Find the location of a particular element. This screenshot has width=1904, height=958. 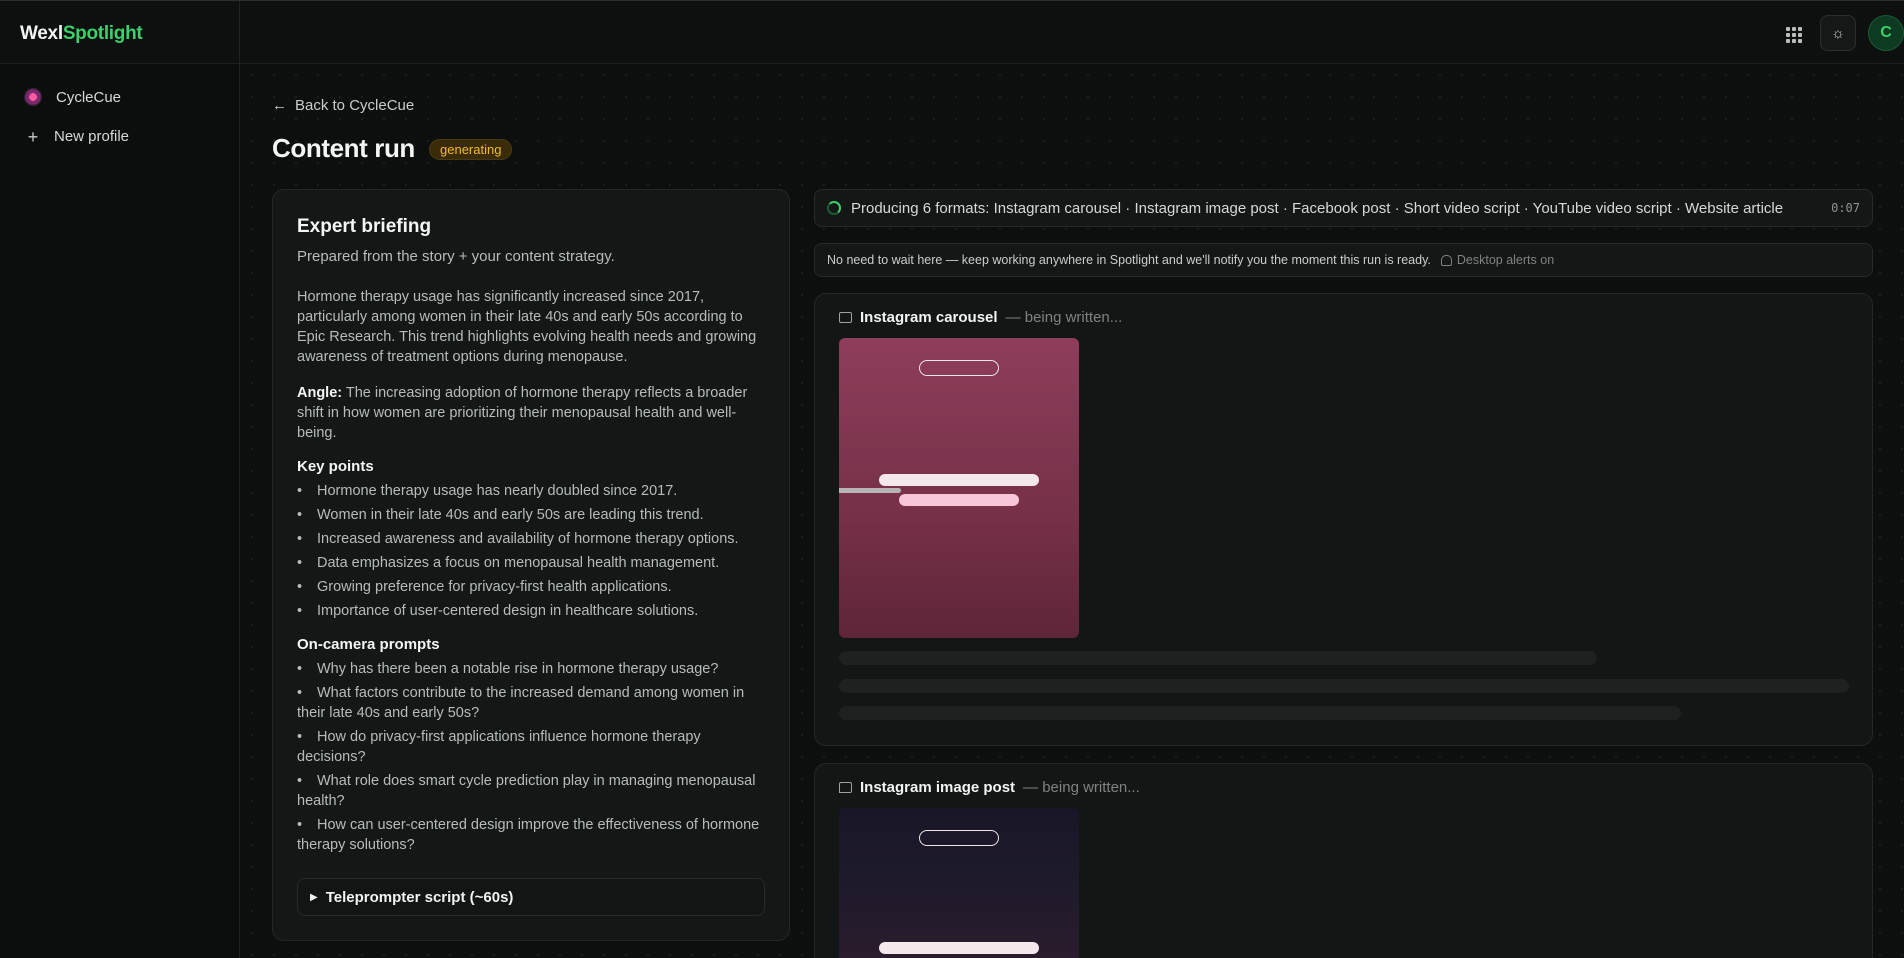

elapsed-timer: 0:07 is located at coordinates (1845, 208).